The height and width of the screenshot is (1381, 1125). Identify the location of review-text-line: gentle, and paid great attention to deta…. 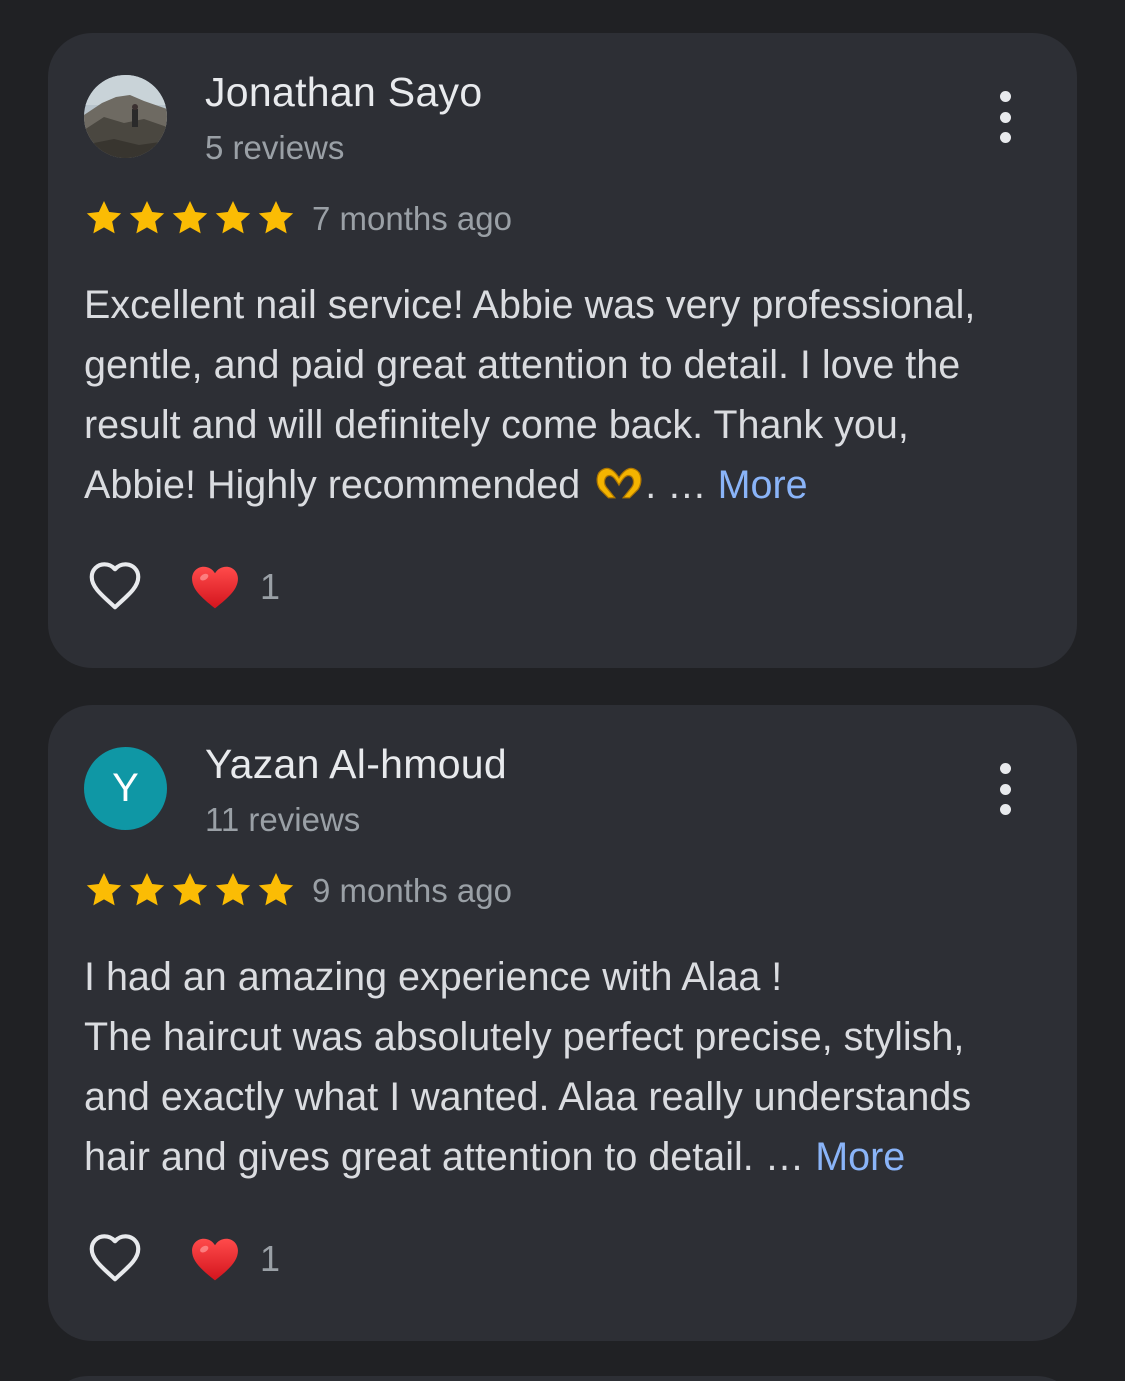
(522, 365).